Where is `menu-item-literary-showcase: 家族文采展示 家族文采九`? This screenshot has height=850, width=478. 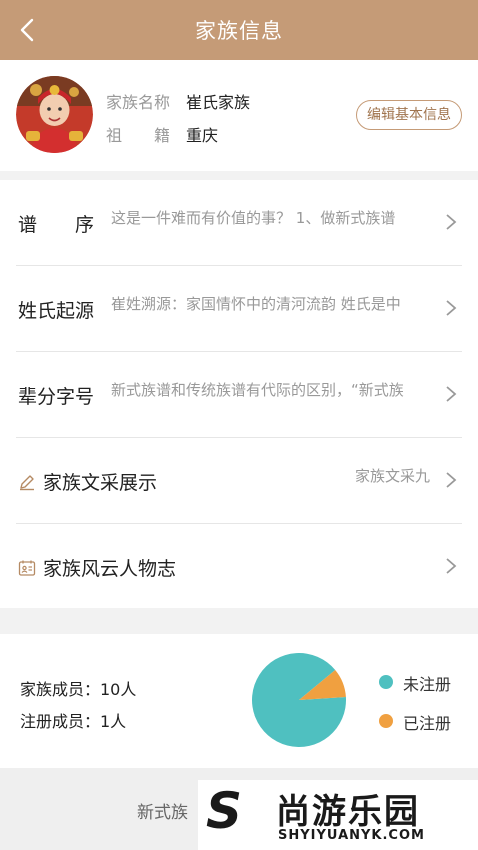 menu-item-literary-showcase: 家族文采展示 家族文采九 is located at coordinates (239, 481).